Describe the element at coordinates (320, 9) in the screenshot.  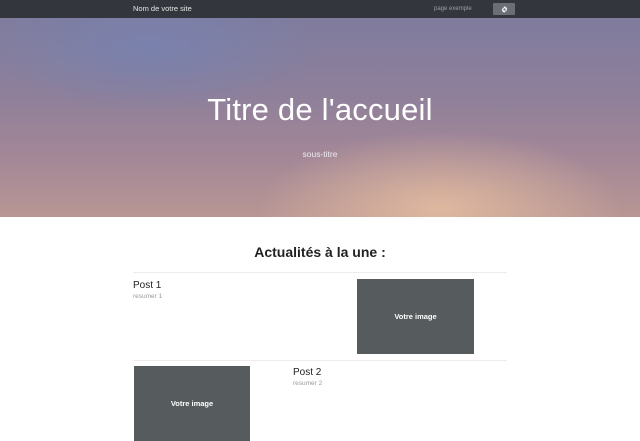
I see `top-navbar: Nom de votre site page exemple` at that location.